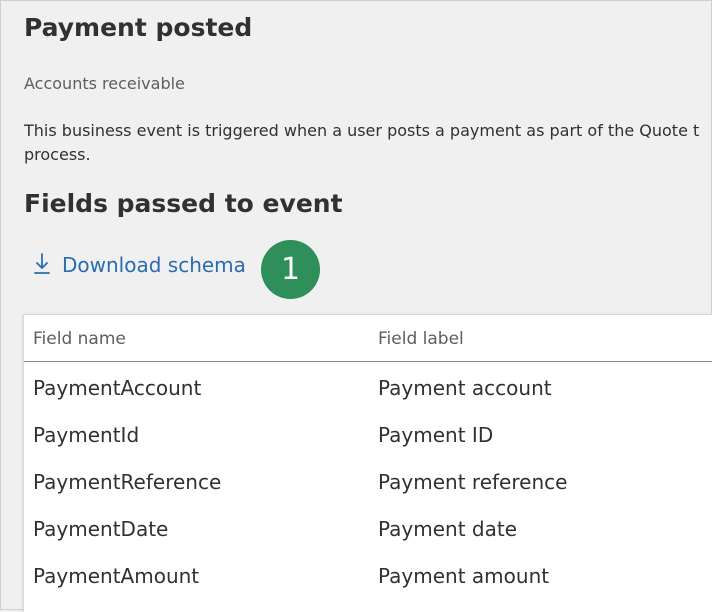  I want to click on field-name-cell: PaymentAmount, so click(116, 576).